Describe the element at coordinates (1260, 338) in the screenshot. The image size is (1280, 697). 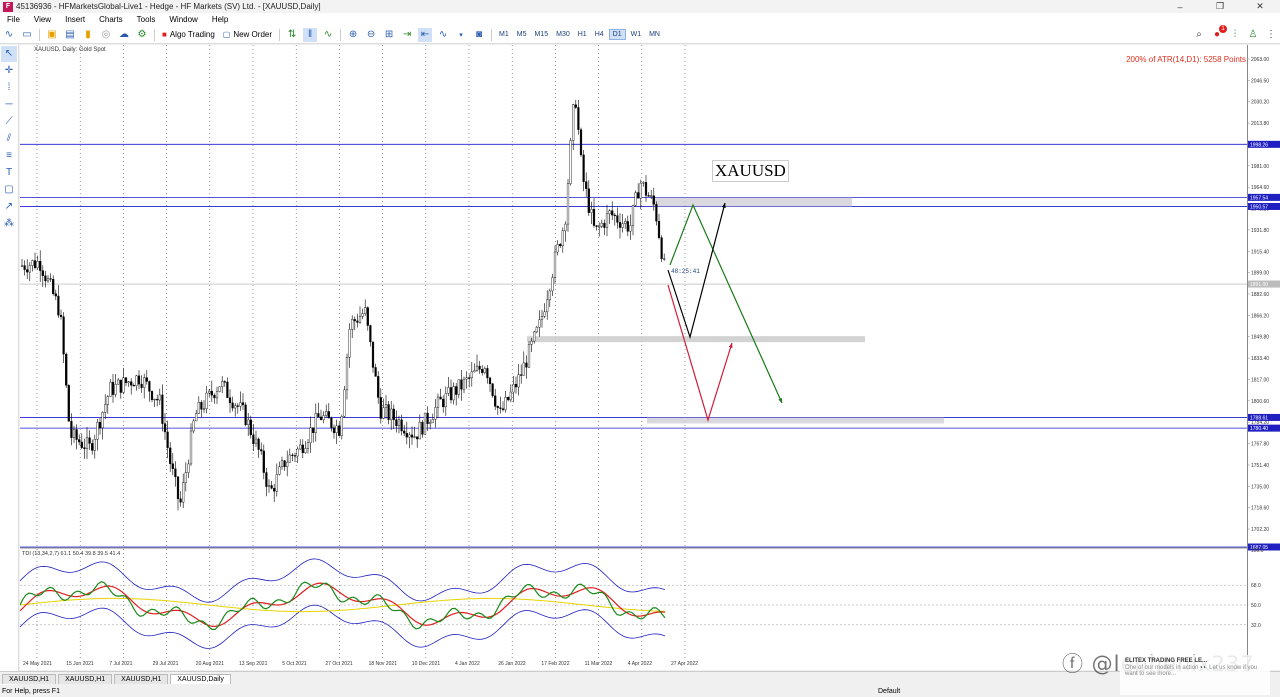
I see `price-tick-label: 1849.80` at that location.